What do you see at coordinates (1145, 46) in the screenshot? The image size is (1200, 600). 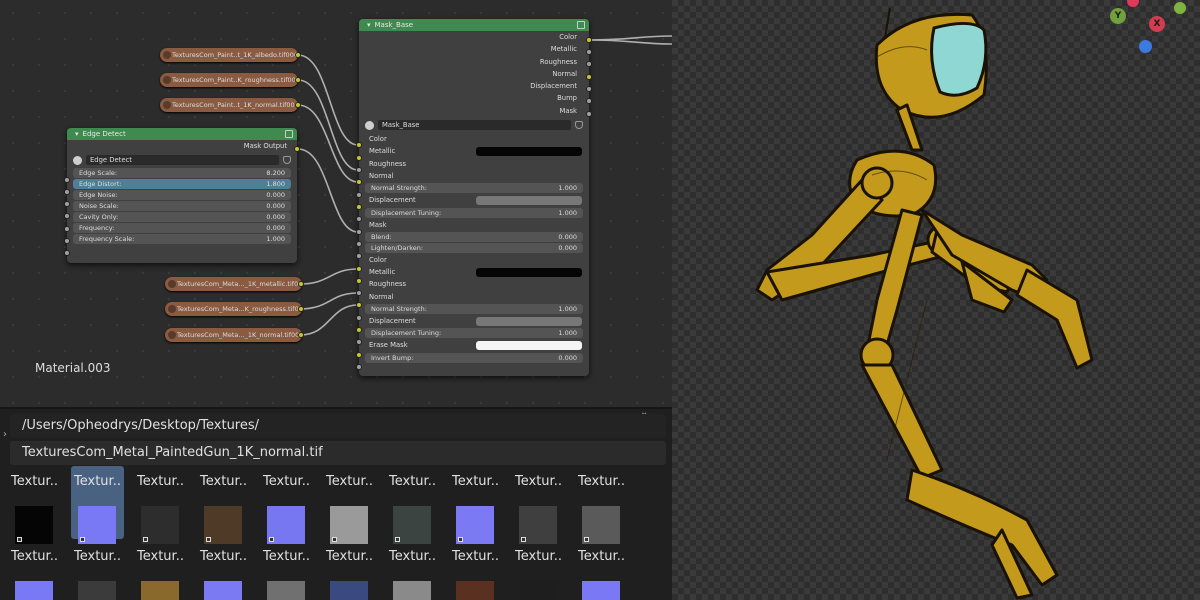 I see `gizmo-z-axis` at bounding box center [1145, 46].